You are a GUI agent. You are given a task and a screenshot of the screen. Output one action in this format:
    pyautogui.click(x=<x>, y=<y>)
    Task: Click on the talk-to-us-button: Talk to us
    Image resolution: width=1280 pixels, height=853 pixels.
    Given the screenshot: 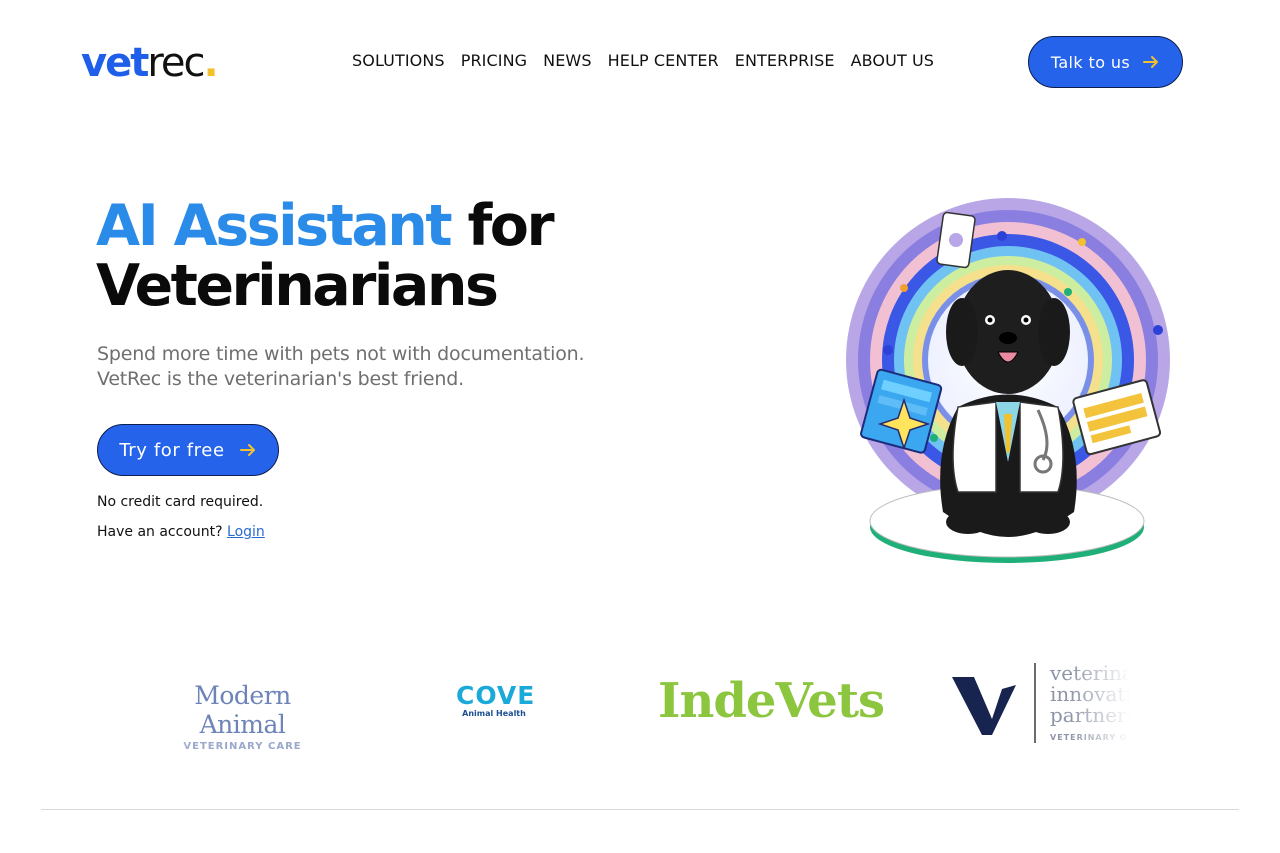 What is the action you would take?
    pyautogui.click(x=1105, y=62)
    